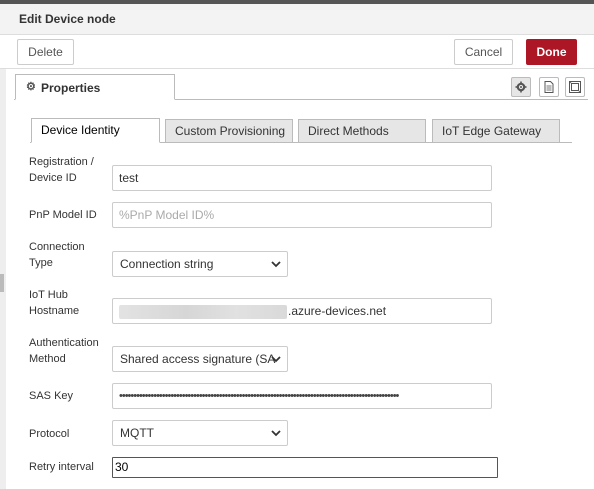 The width and height of the screenshot is (594, 489). I want to click on tab-device-identity: Device Identity, so click(95, 130).